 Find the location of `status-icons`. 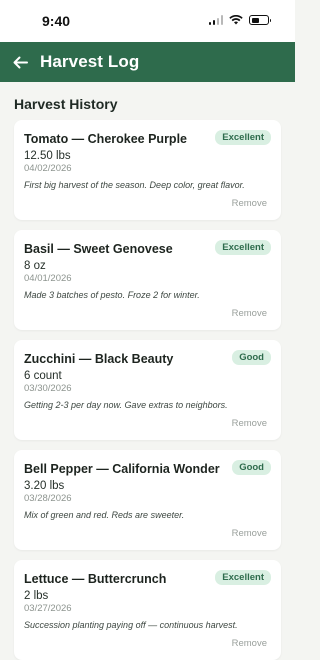

status-icons is located at coordinates (239, 20).